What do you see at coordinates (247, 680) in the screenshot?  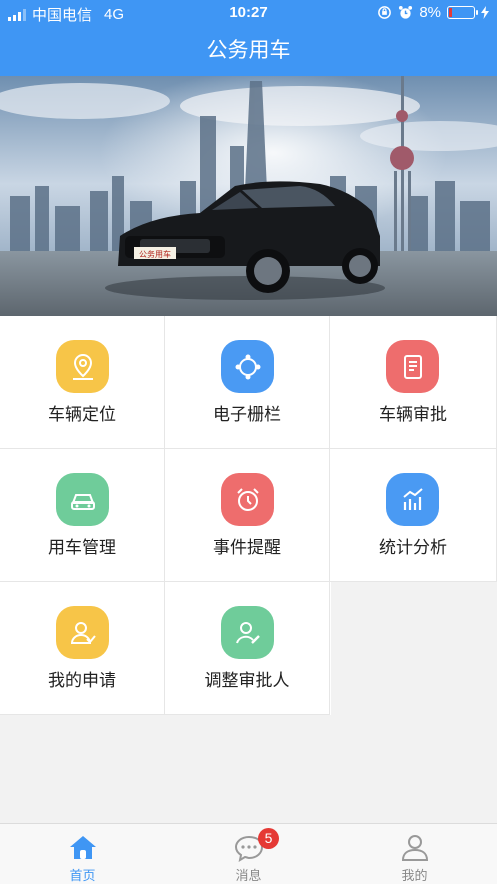 I see `menu-label: 调整审批人` at bounding box center [247, 680].